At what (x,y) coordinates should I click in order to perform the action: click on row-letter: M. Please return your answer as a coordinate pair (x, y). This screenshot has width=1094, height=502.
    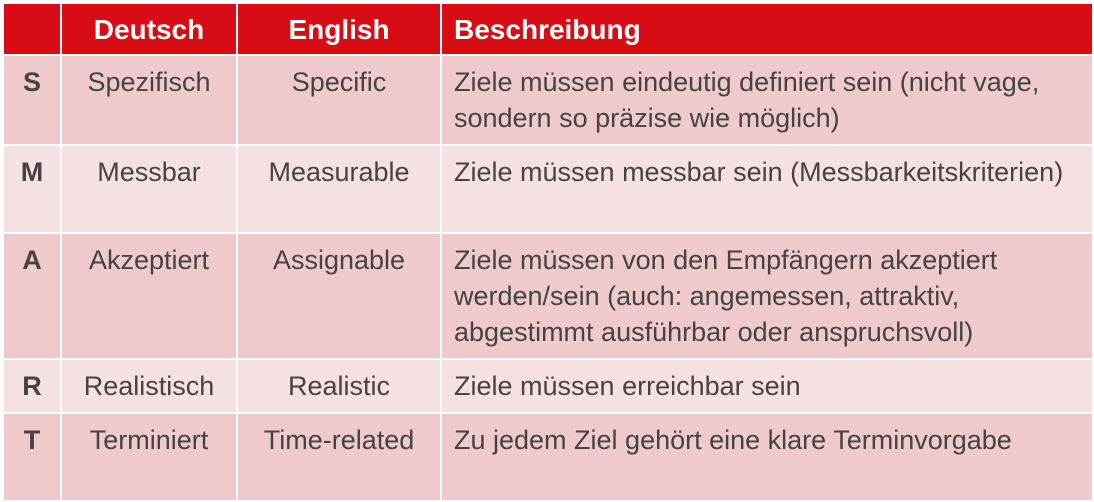
    Looking at the image, I should click on (32, 189).